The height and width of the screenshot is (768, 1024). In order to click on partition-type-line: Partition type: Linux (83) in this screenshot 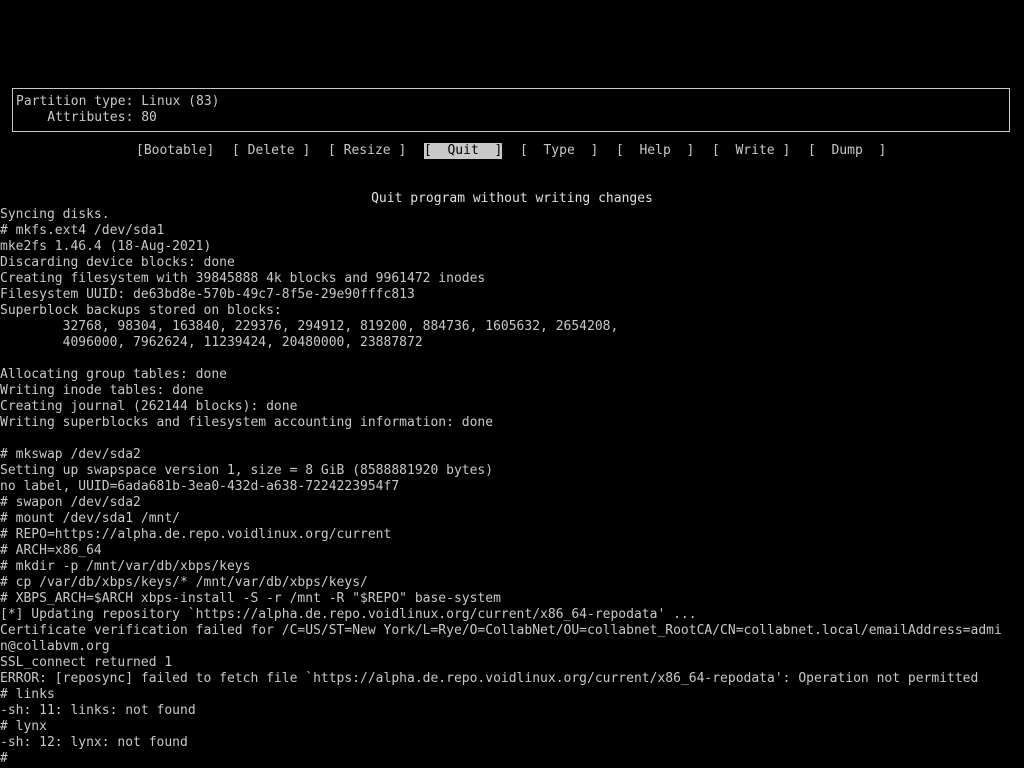, I will do `click(118, 101)`.